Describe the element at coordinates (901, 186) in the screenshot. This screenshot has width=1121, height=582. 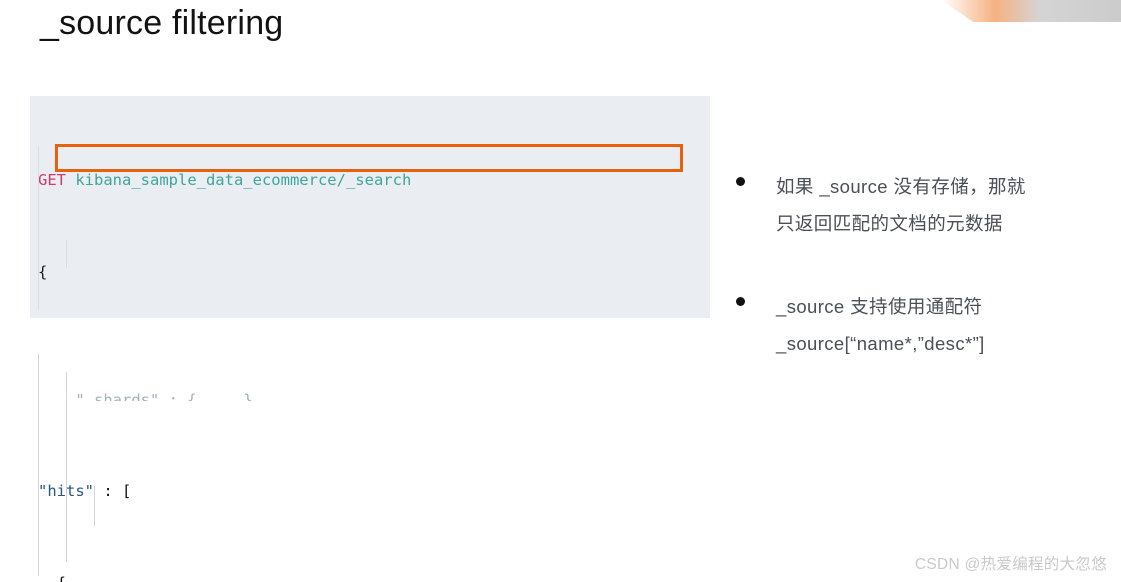
I see `bullet-line-1: 如果 _source 没有存储，那就` at that location.